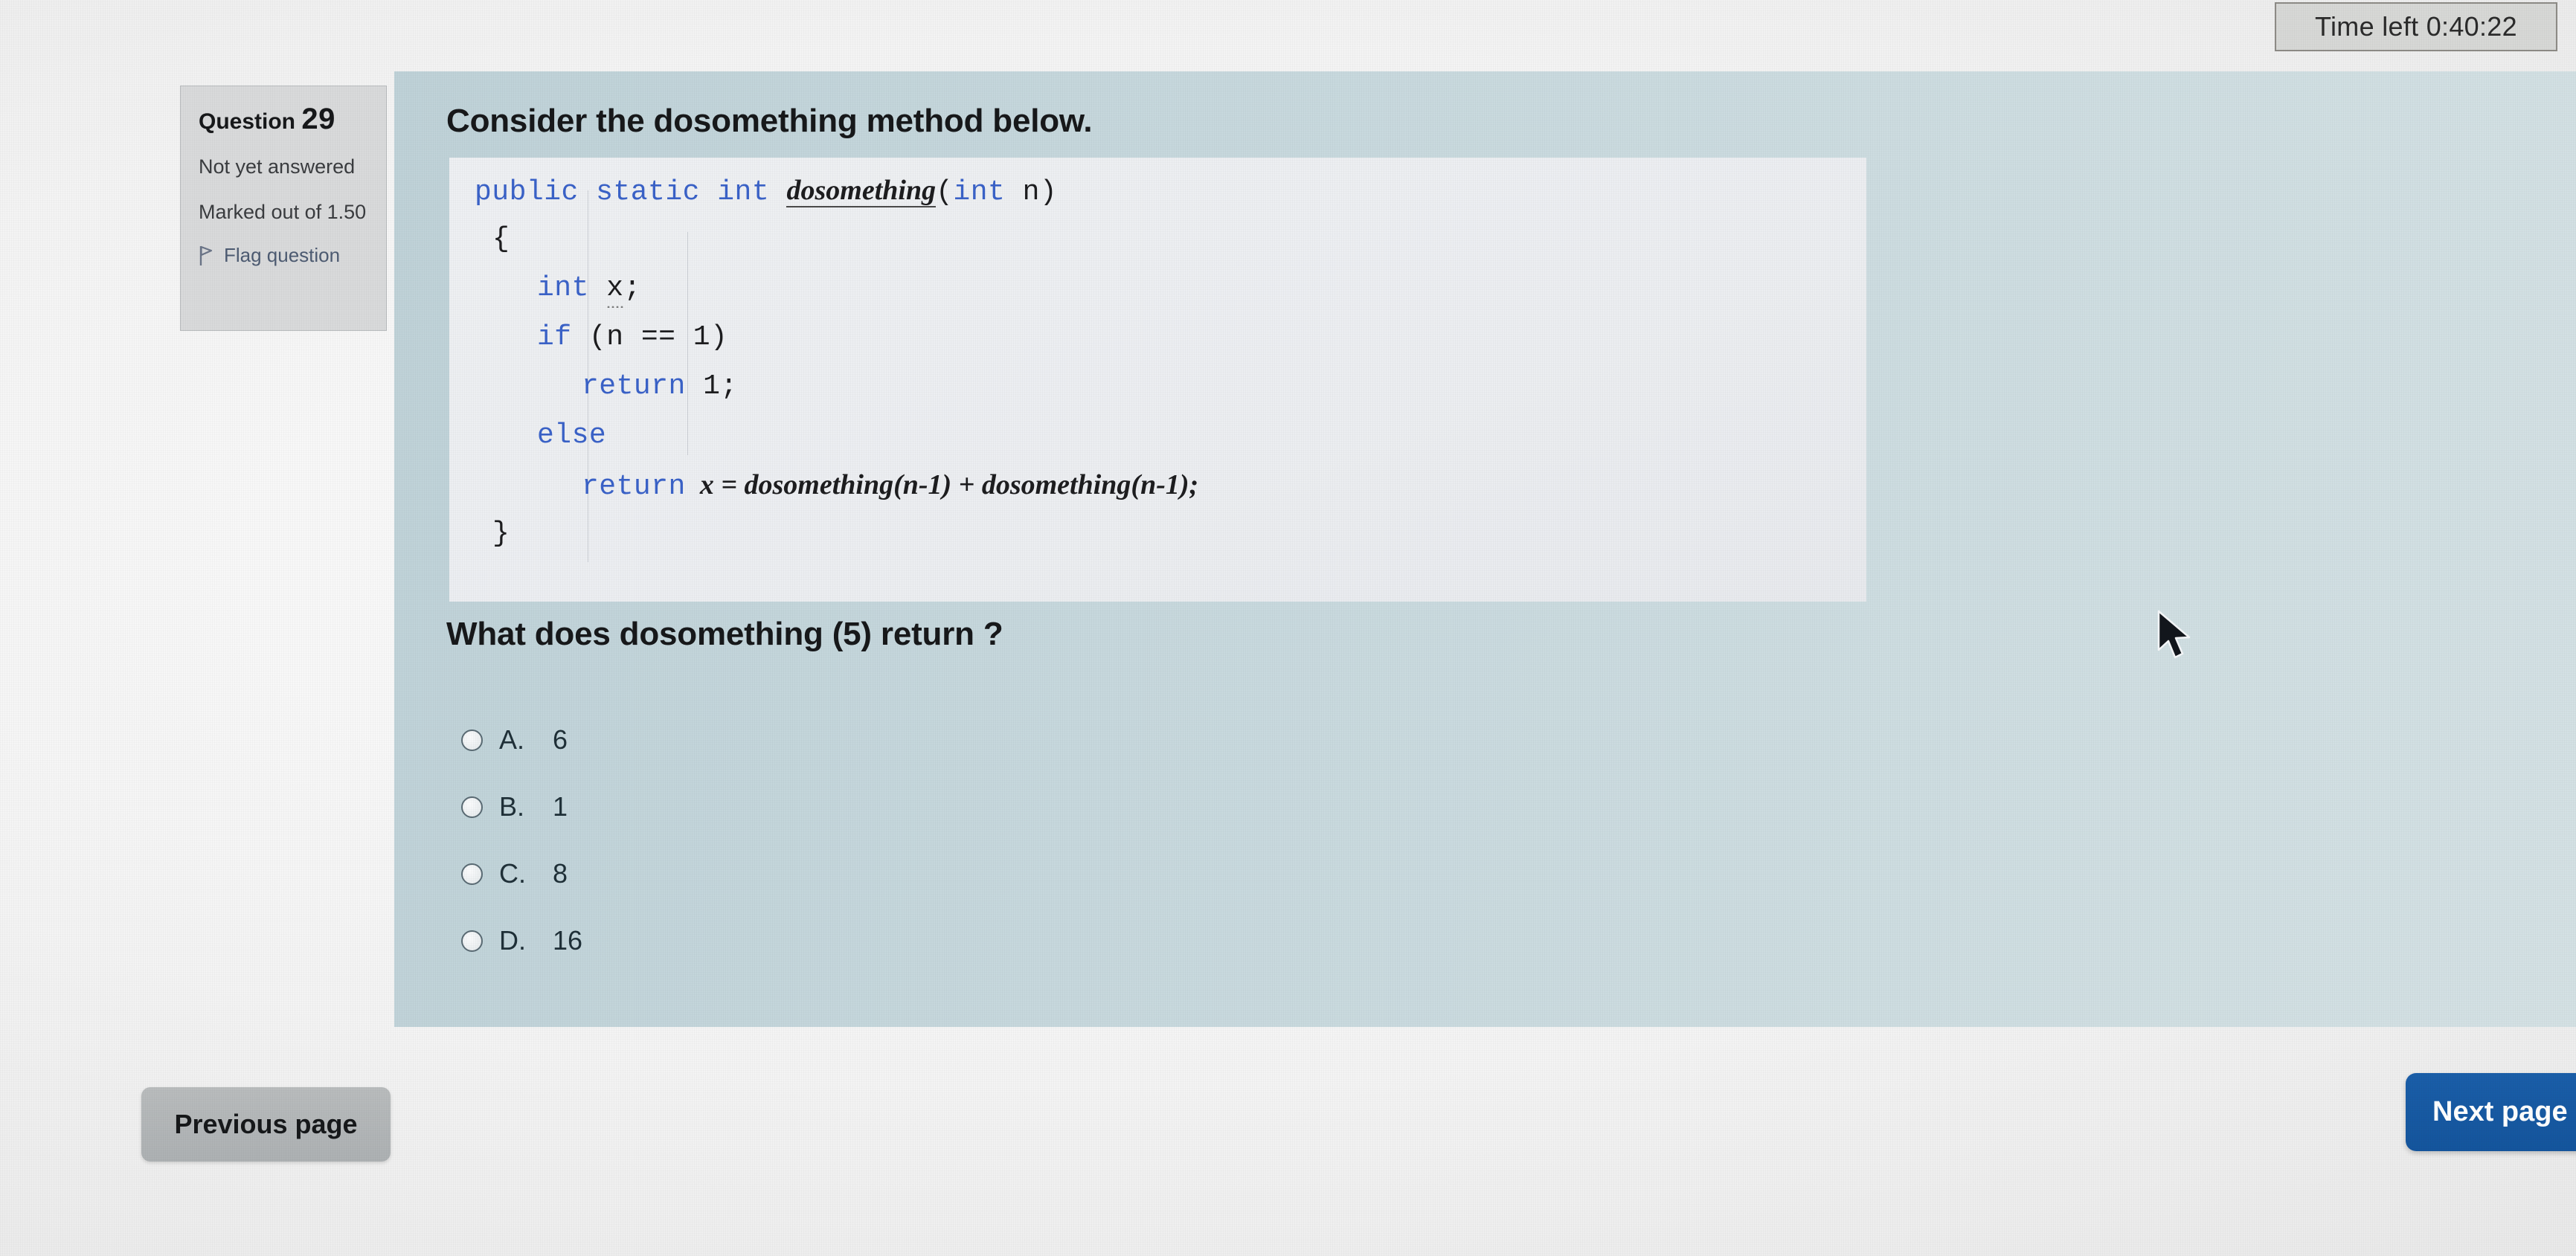 The width and height of the screenshot is (2576, 1256). Describe the element at coordinates (512, 807) in the screenshot. I see `answer-letter-b: B.` at that location.